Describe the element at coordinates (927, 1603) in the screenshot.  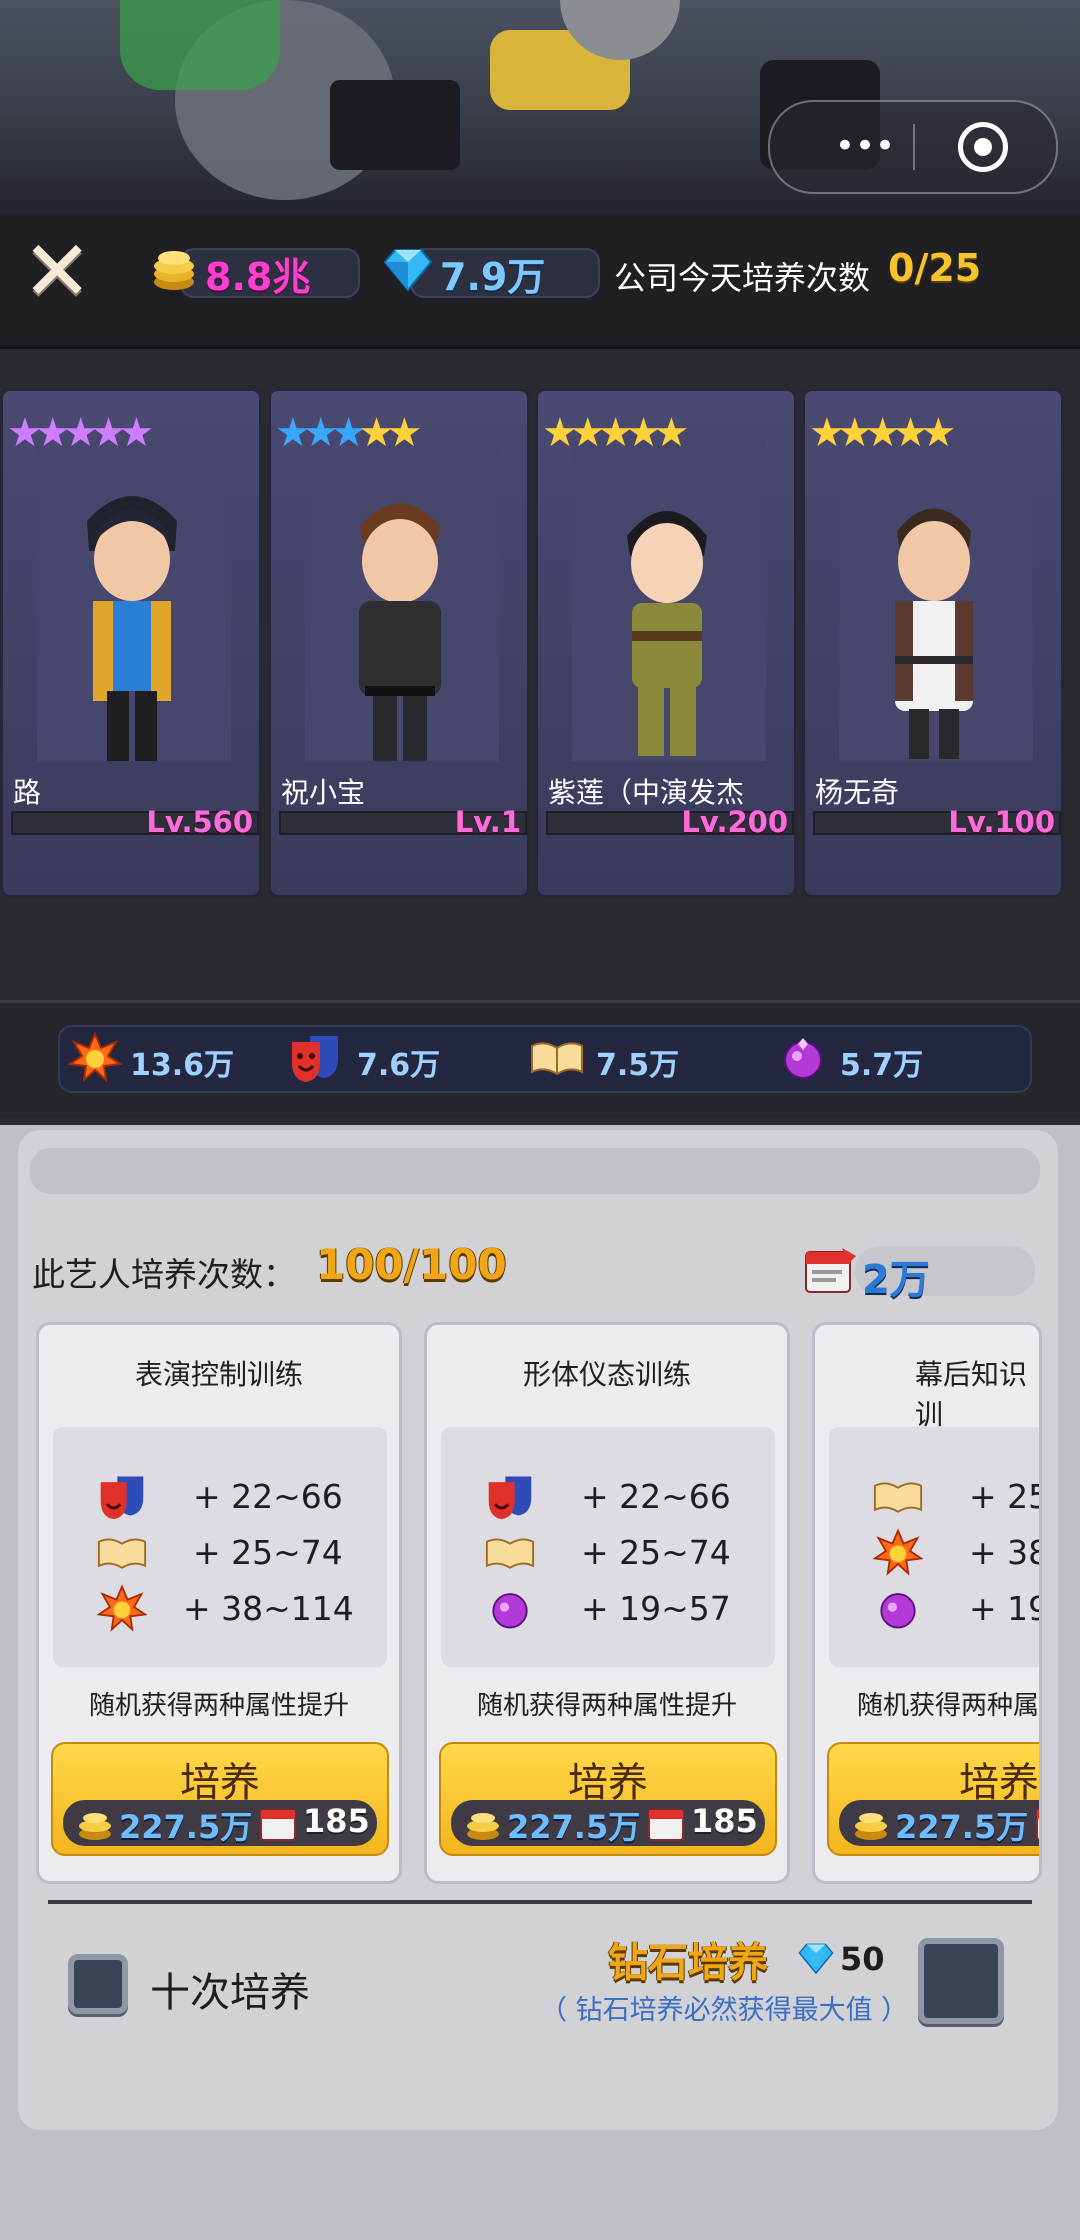
I see `training-card: 幕后知识训 + 25 + 38 + 19 随机获得两种属 培养 227.5万` at that location.